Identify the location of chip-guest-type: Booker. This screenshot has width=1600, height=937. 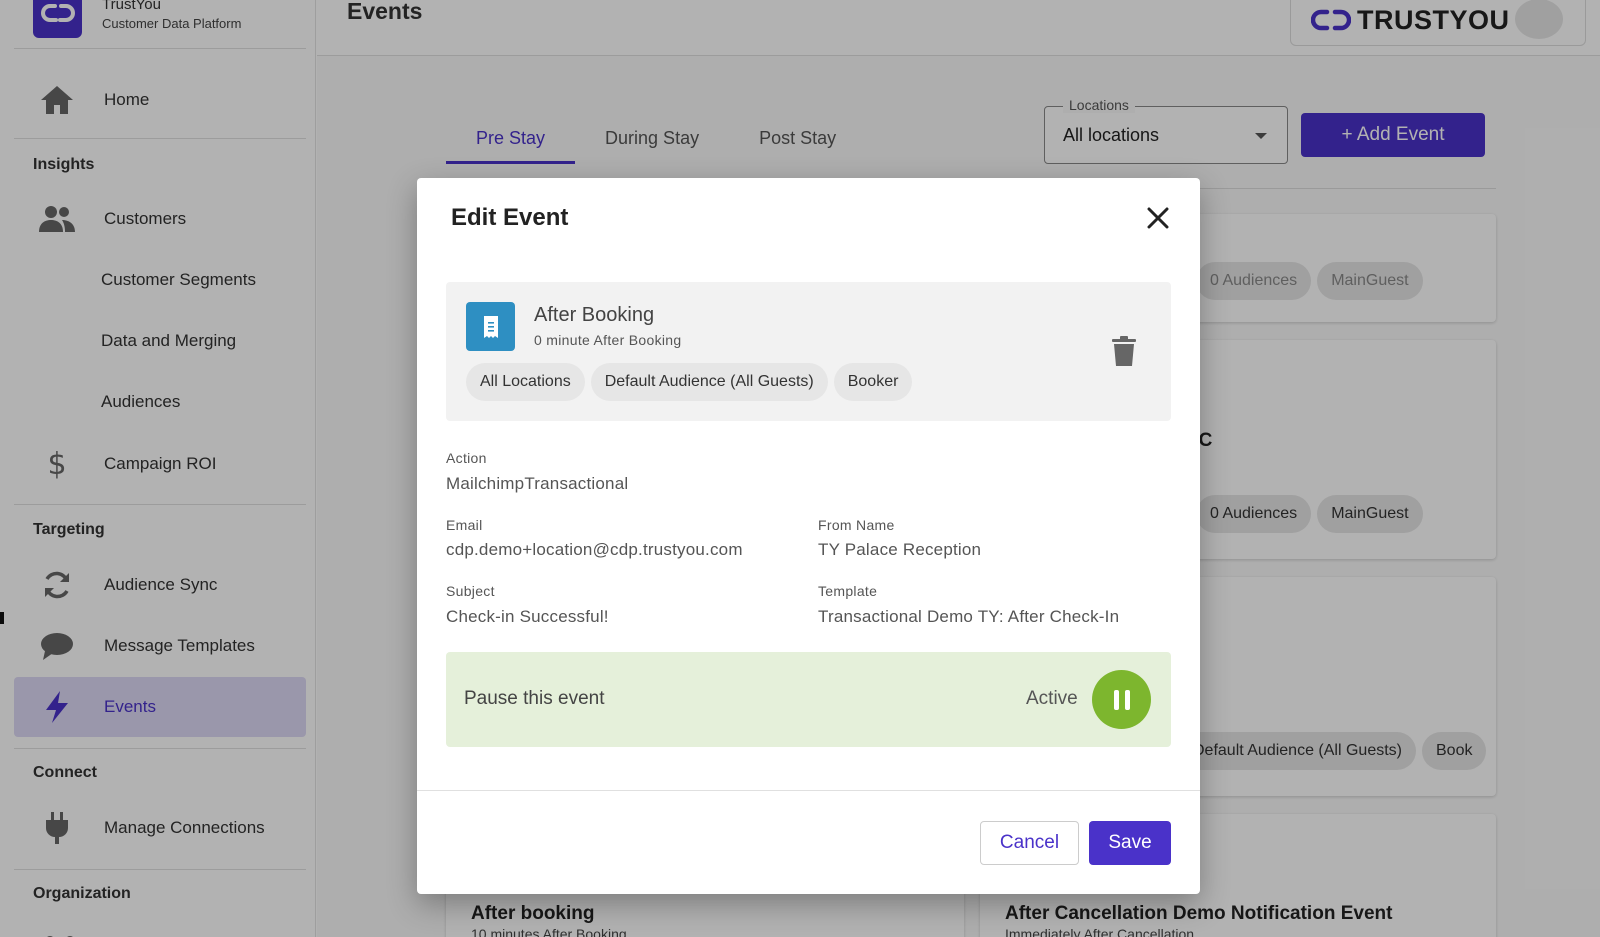
(873, 382).